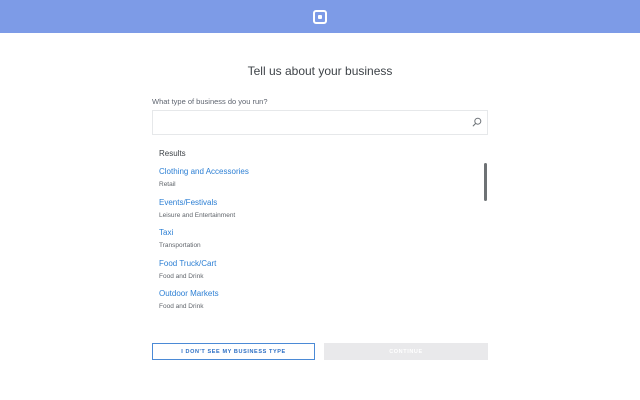 The height and width of the screenshot is (400, 640). I want to click on page-title: Tell us about your business, so click(320, 71).